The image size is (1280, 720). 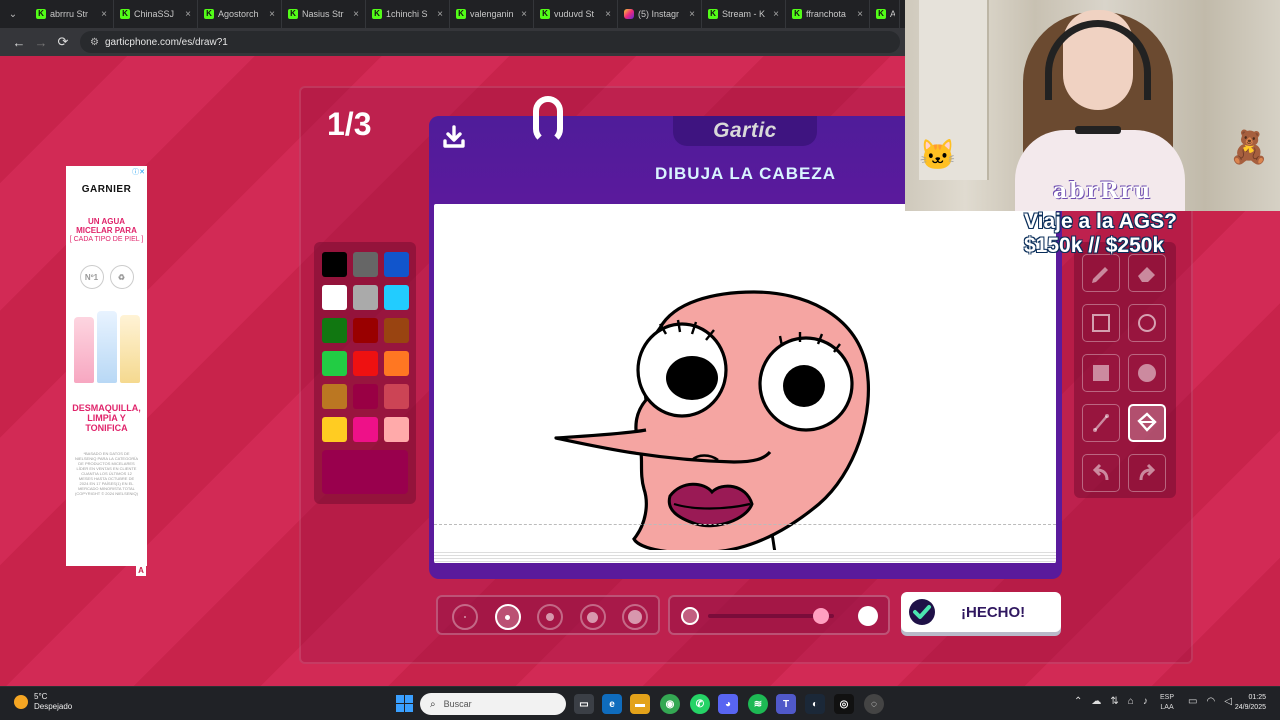 I want to click on browser-tab: Kabrrru Str ×, so click(x=72, y=14).